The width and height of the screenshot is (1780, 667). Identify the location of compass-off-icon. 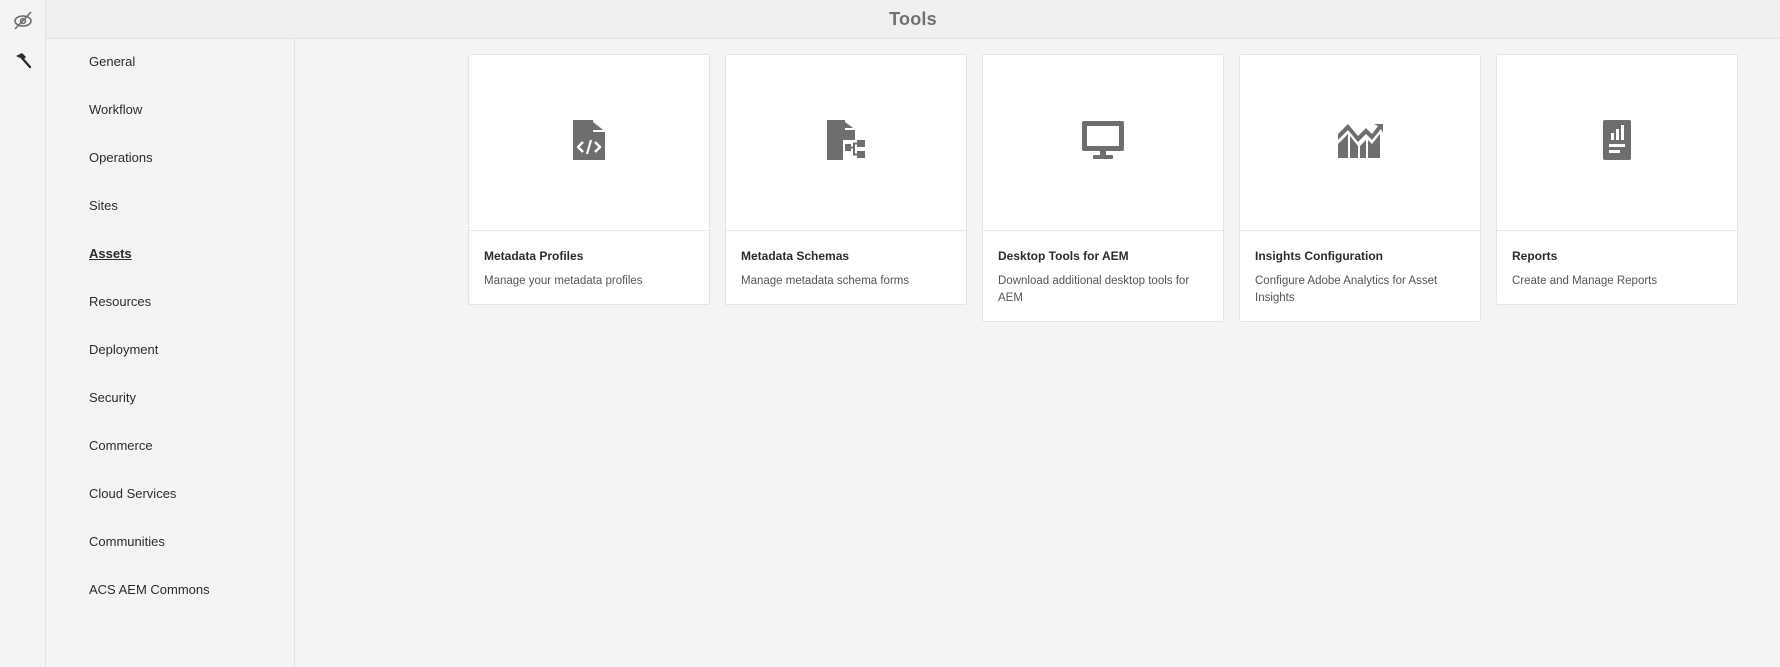
(23, 20).